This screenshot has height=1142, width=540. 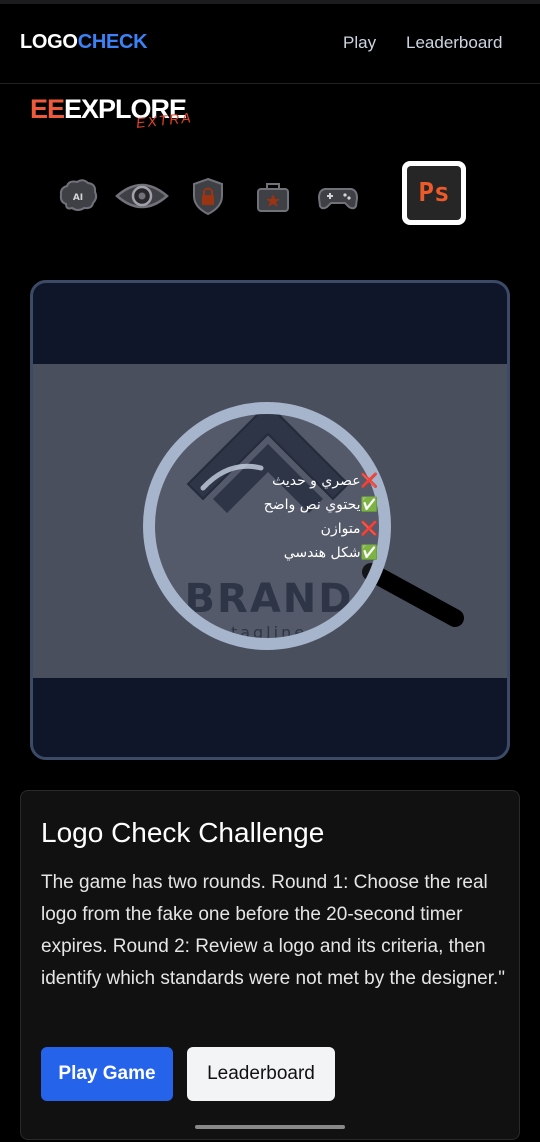 What do you see at coordinates (270, 44) in the screenshot?
I see `navbar: LOGOCHECK Play Leaderboard` at bounding box center [270, 44].